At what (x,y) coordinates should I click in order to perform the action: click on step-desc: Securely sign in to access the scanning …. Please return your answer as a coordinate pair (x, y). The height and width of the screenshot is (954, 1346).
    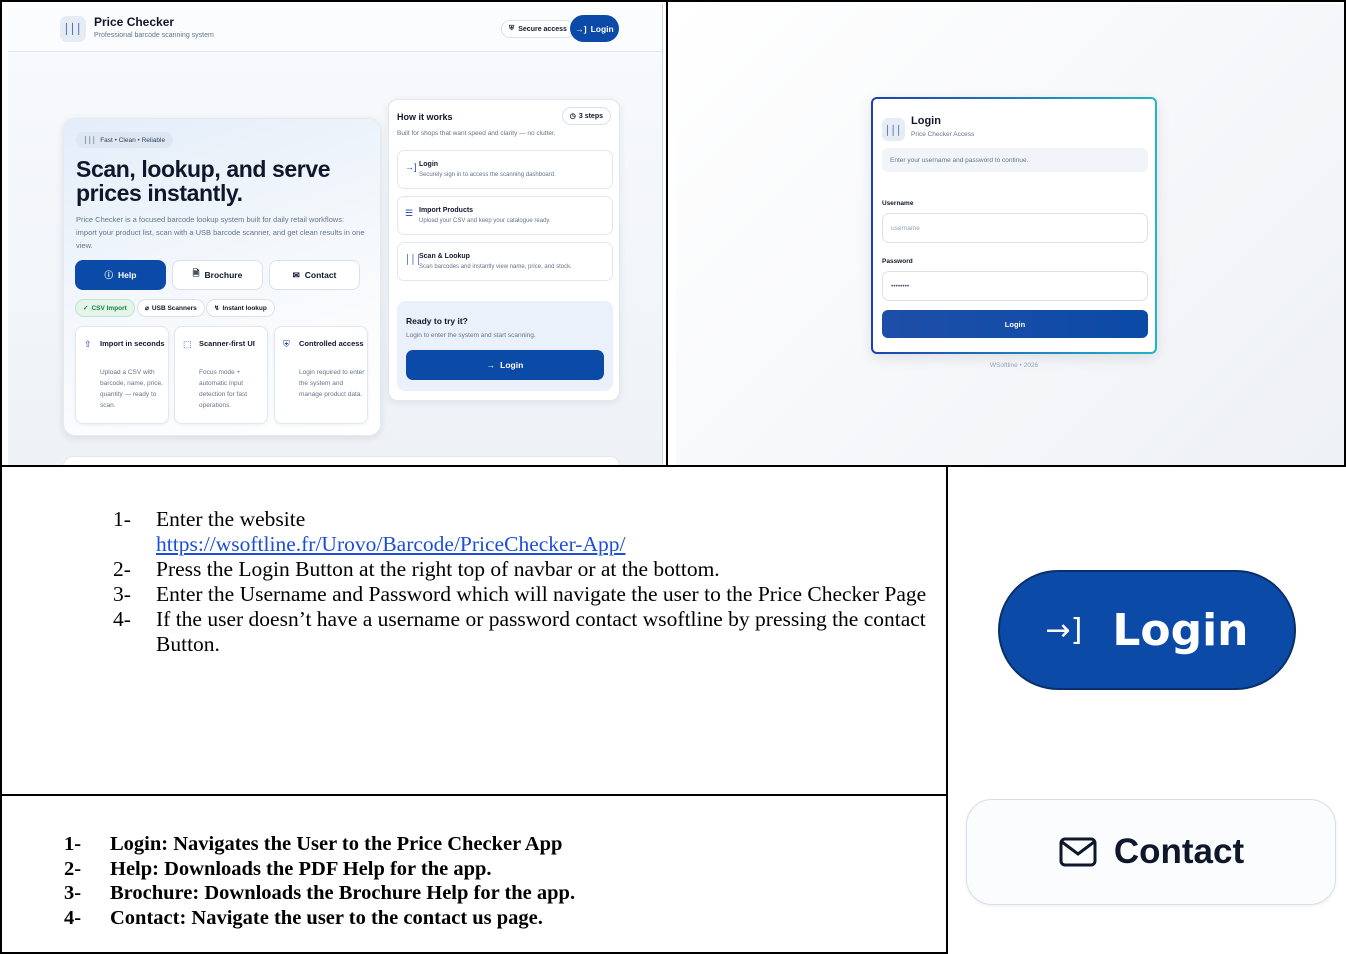
    Looking at the image, I should click on (487, 175).